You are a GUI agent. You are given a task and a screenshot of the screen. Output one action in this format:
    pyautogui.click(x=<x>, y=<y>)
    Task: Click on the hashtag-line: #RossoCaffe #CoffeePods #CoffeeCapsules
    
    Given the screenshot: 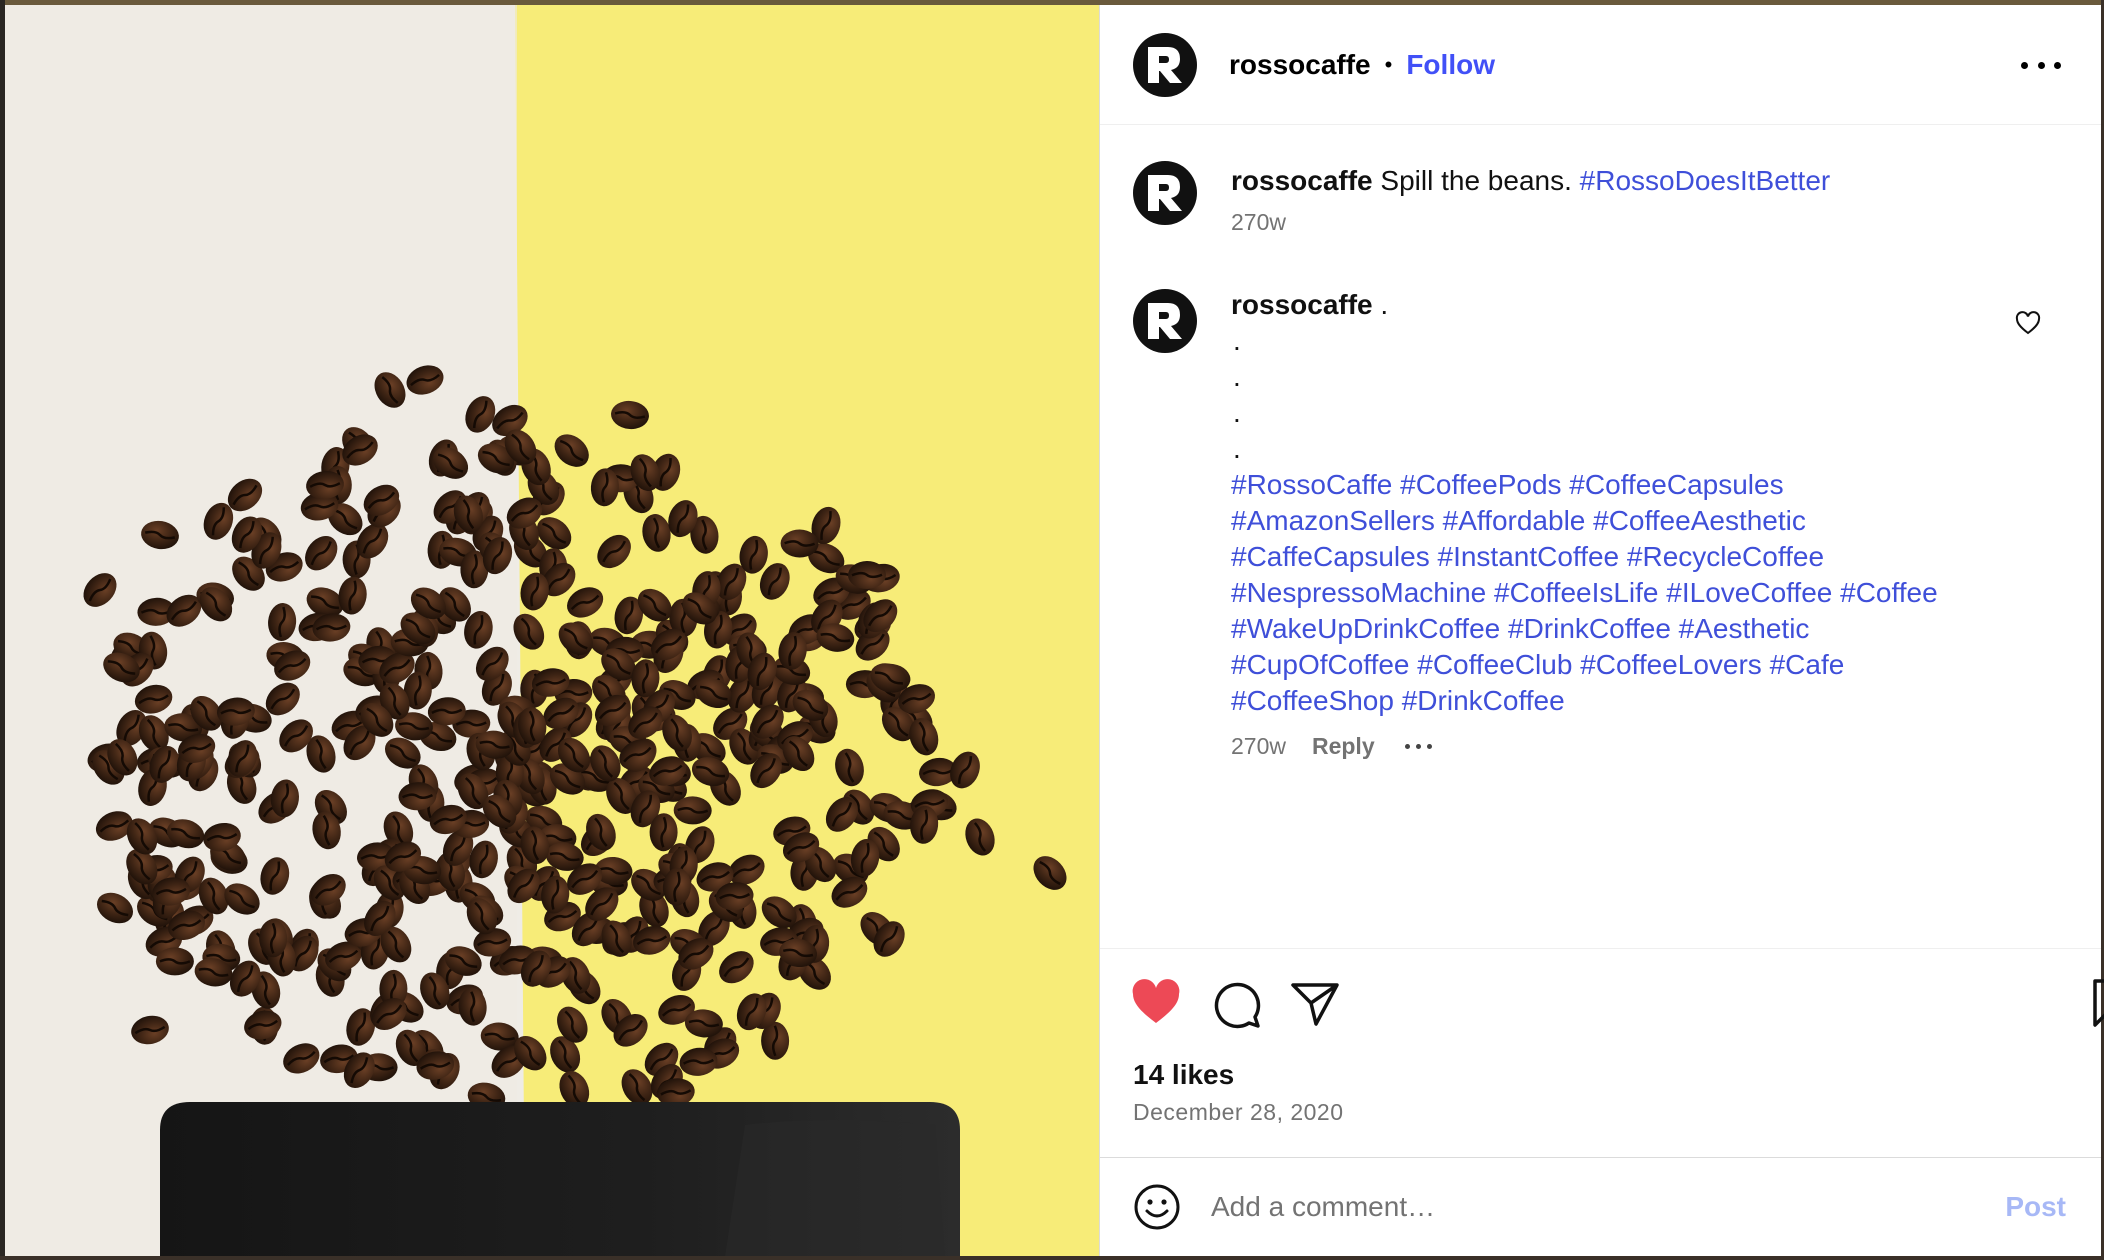 What is the action you would take?
    pyautogui.click(x=1611, y=485)
    